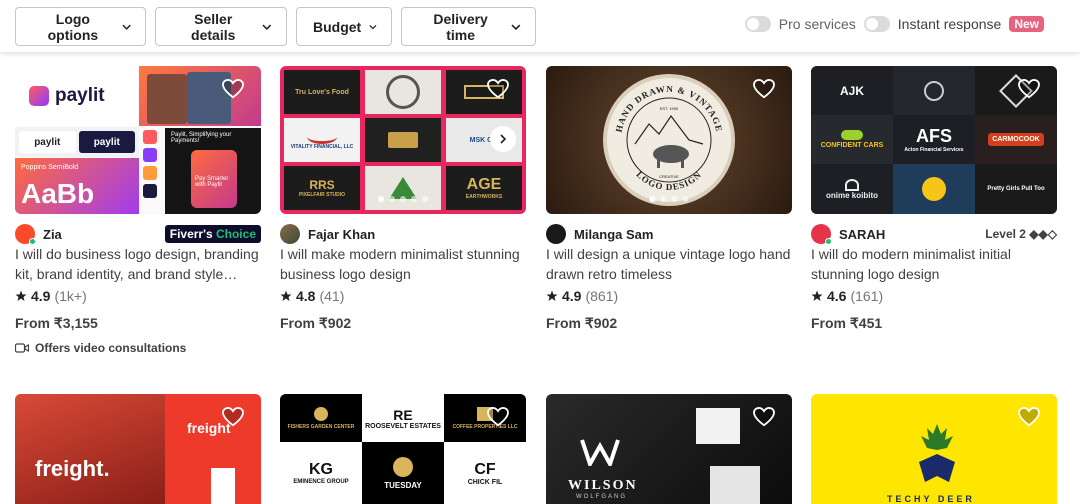  Describe the element at coordinates (322, 188) in the screenshot. I see `logo-tile: RRS PIXELFAIR STUDIO` at that location.